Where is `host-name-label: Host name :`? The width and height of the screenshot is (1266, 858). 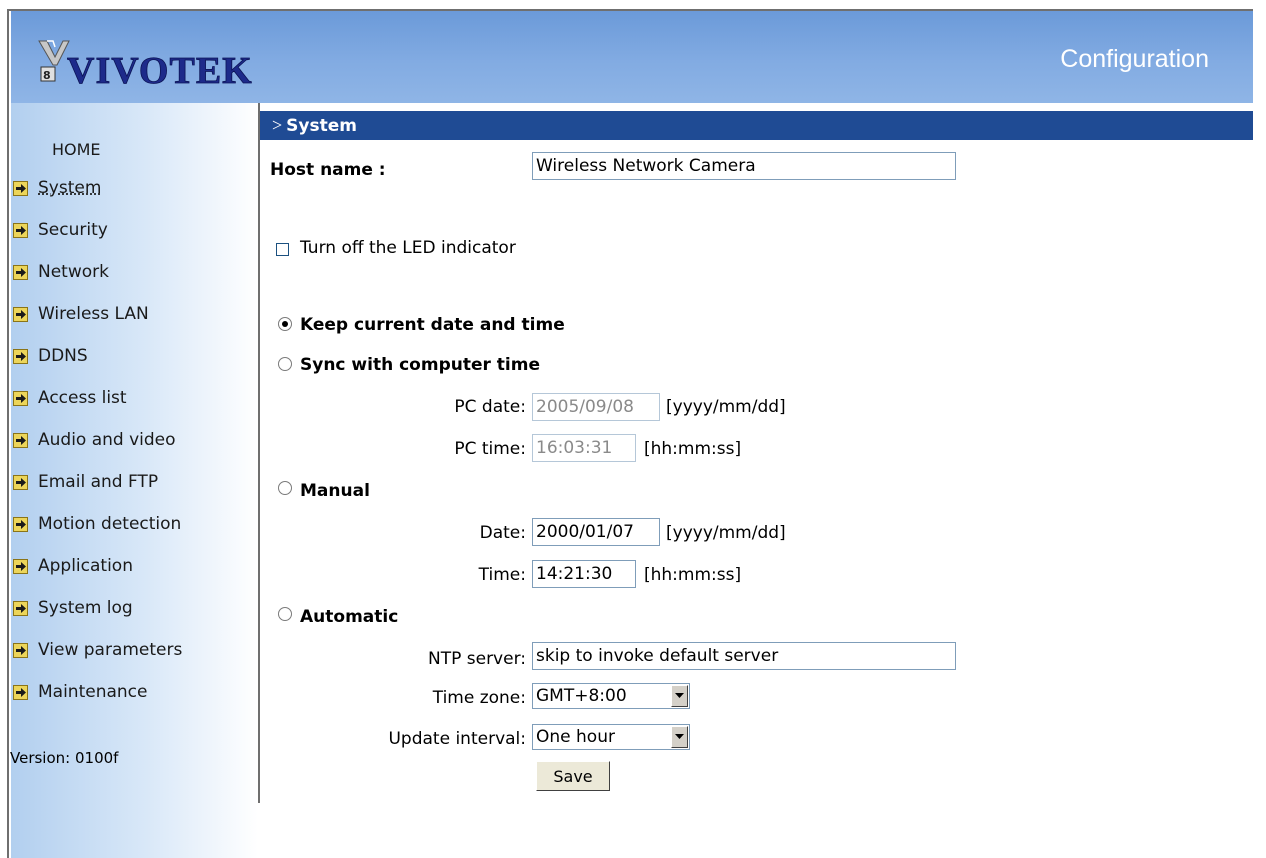 host-name-label: Host name : is located at coordinates (328, 170).